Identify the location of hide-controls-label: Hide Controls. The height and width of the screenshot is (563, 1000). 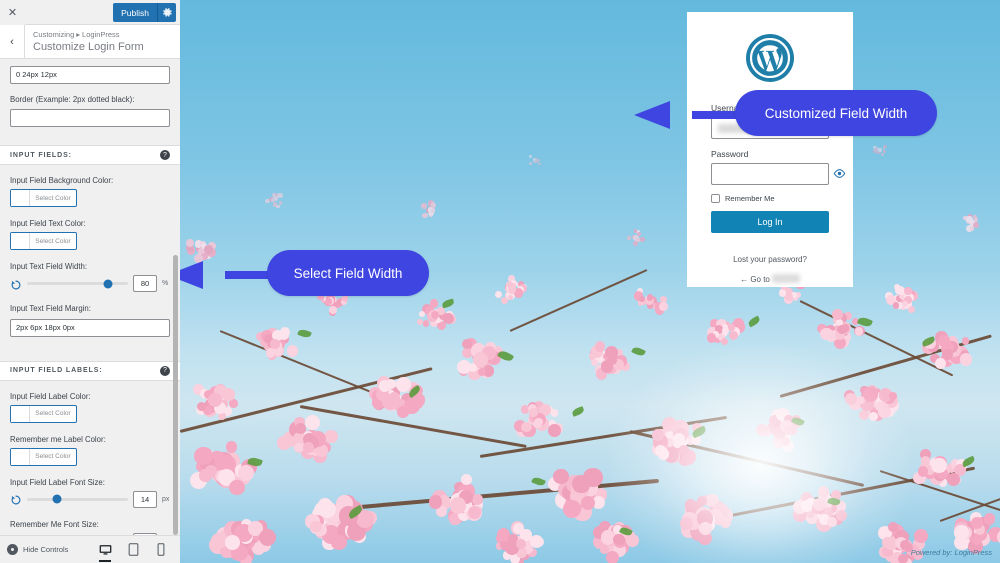
(46, 549).